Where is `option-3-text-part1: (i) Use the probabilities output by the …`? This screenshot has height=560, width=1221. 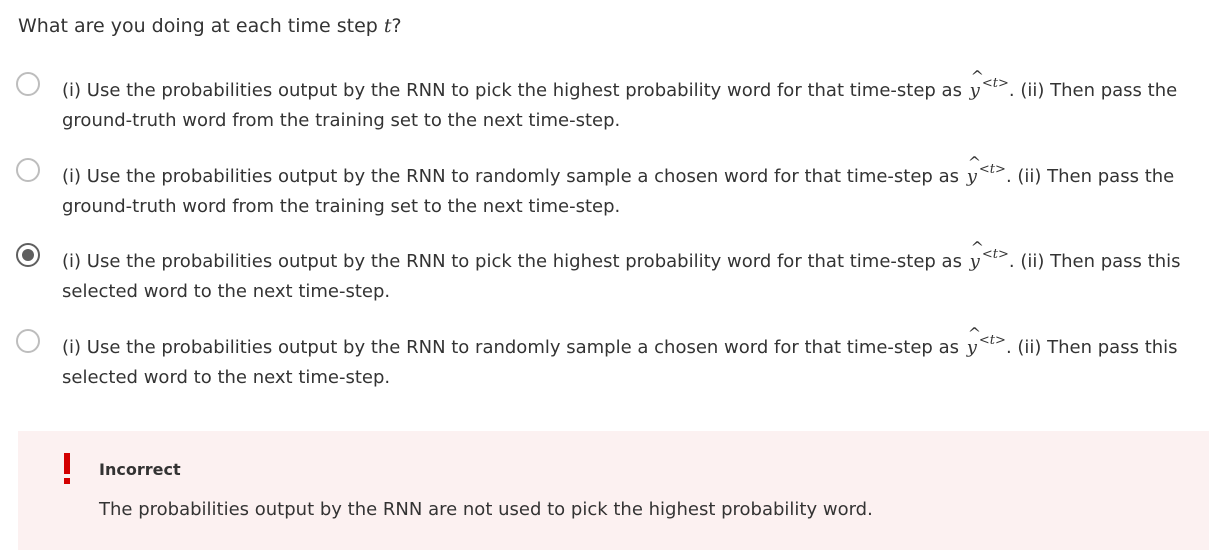
option-3-text-part1: (i) Use the probabilities output by the … is located at coordinates (515, 261).